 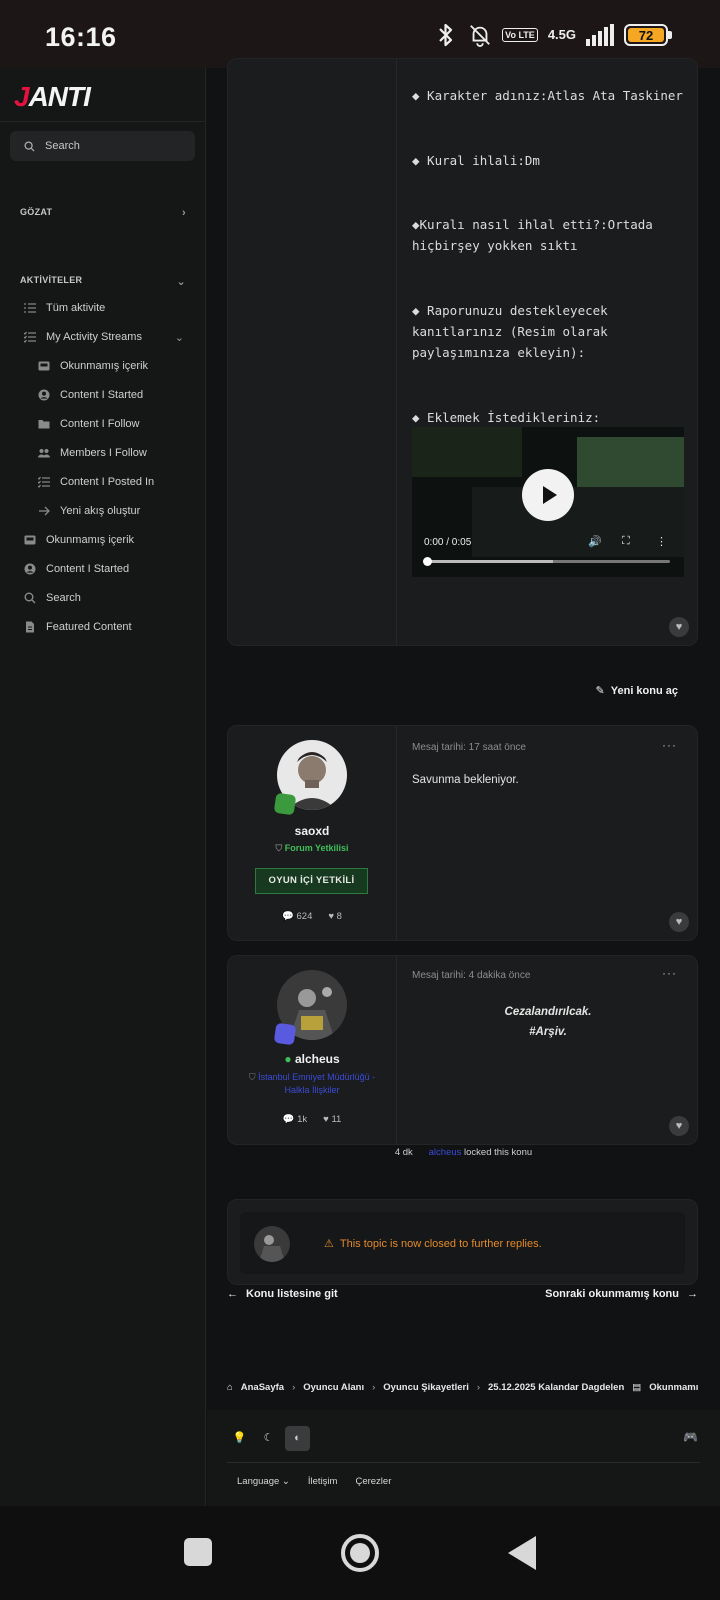 What do you see at coordinates (76, 569) in the screenshot?
I see `sidebar-item-content-started-2: Content I Started` at bounding box center [76, 569].